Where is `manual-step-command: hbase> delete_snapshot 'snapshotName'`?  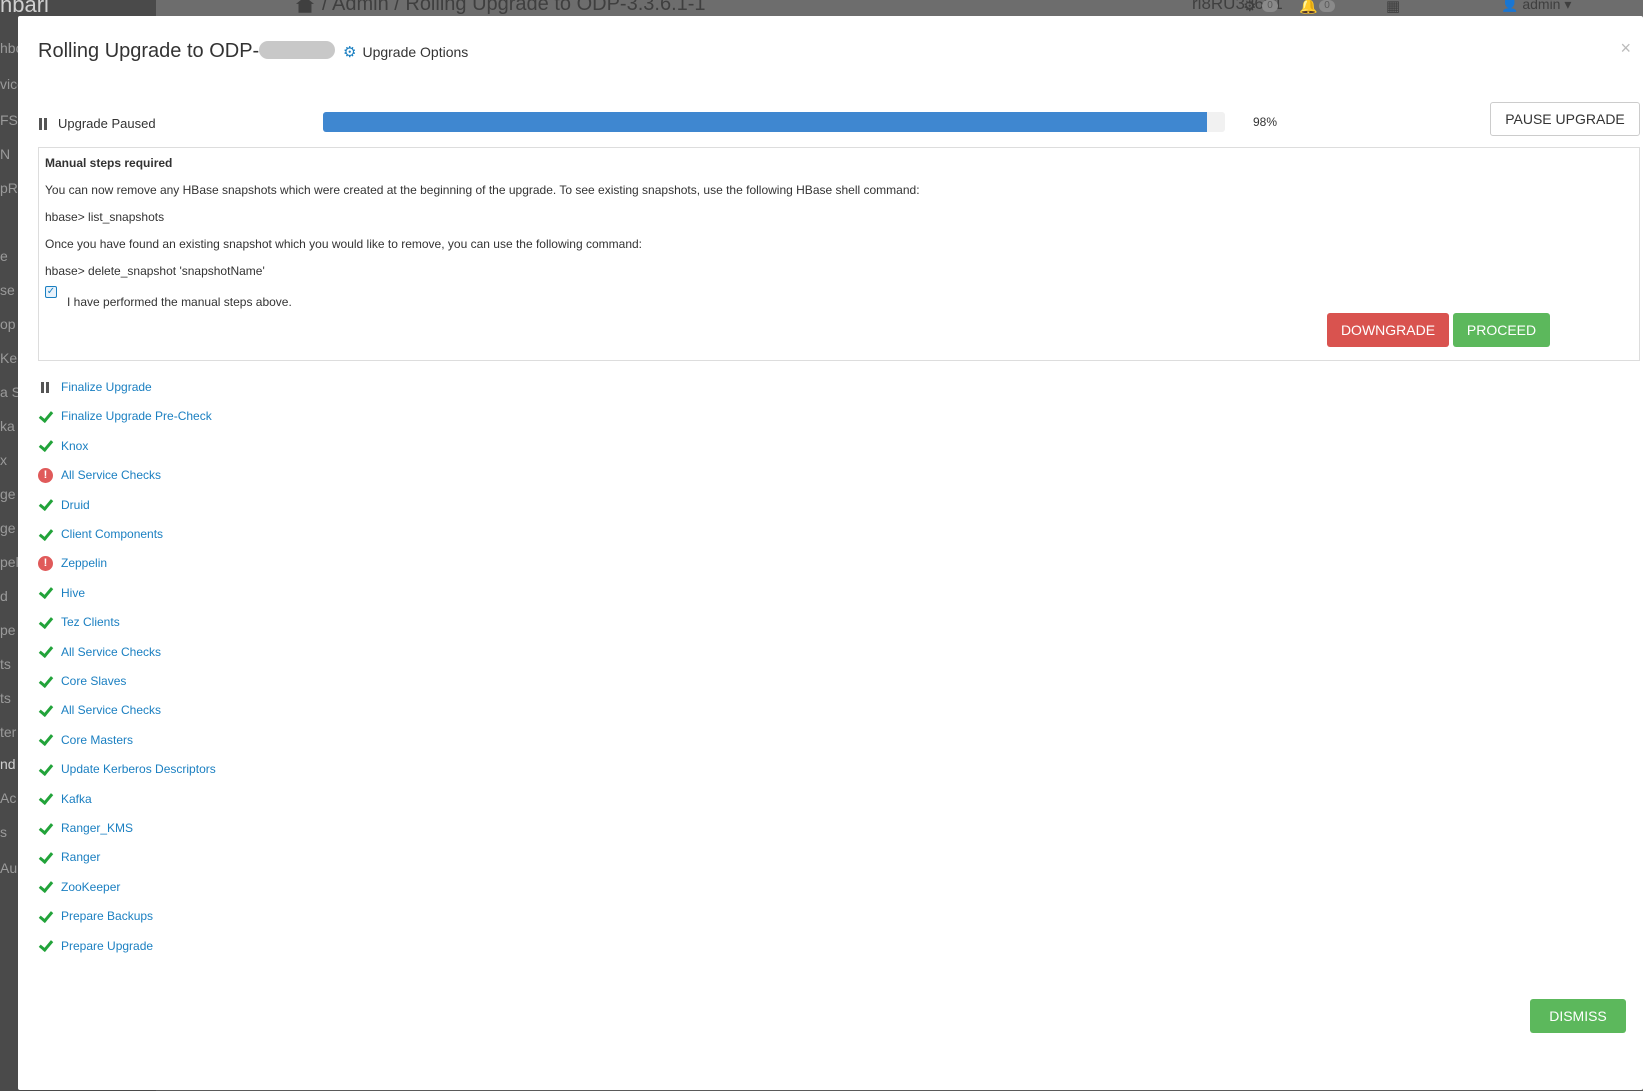
manual-step-command: hbase> delete_snapshot 'snapshotName' is located at coordinates (155, 271).